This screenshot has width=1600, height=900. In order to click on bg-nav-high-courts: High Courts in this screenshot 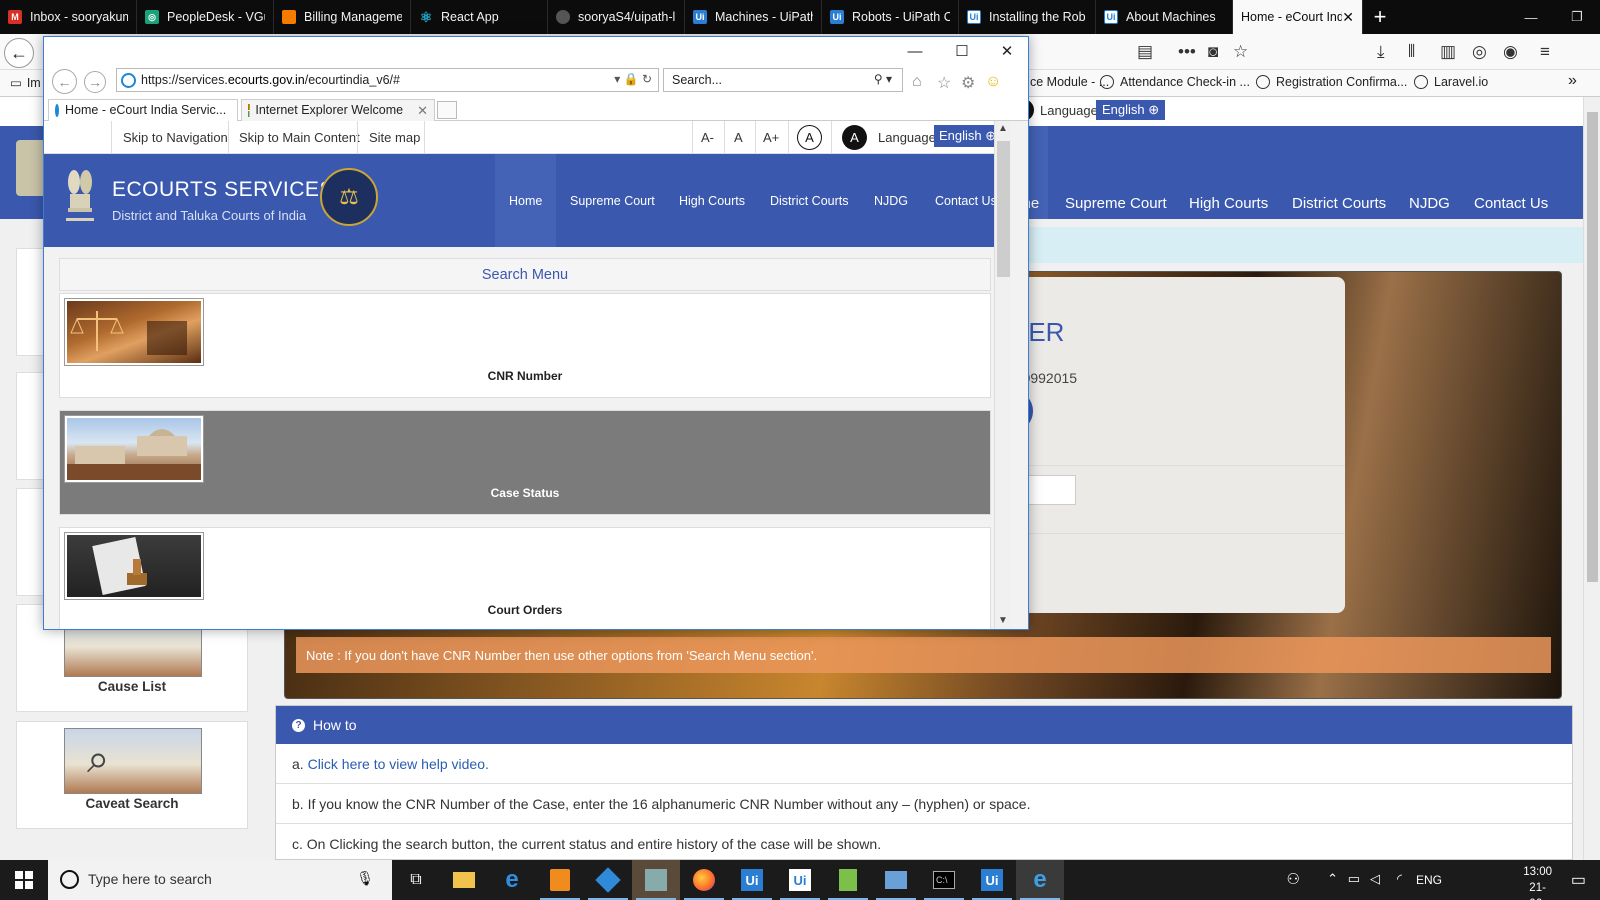, I will do `click(1228, 203)`.